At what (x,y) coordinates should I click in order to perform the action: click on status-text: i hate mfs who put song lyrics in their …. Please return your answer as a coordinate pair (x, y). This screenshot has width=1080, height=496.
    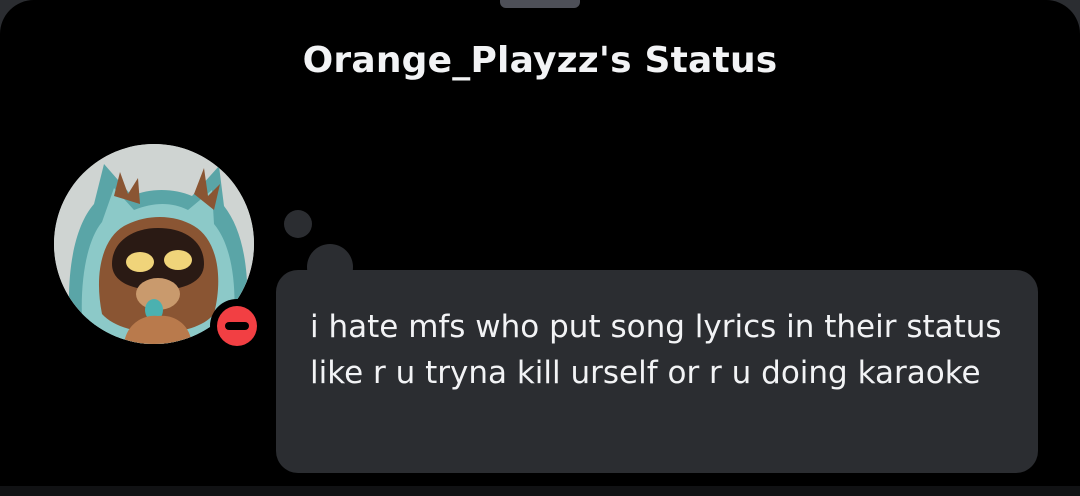
    Looking at the image, I should click on (656, 350).